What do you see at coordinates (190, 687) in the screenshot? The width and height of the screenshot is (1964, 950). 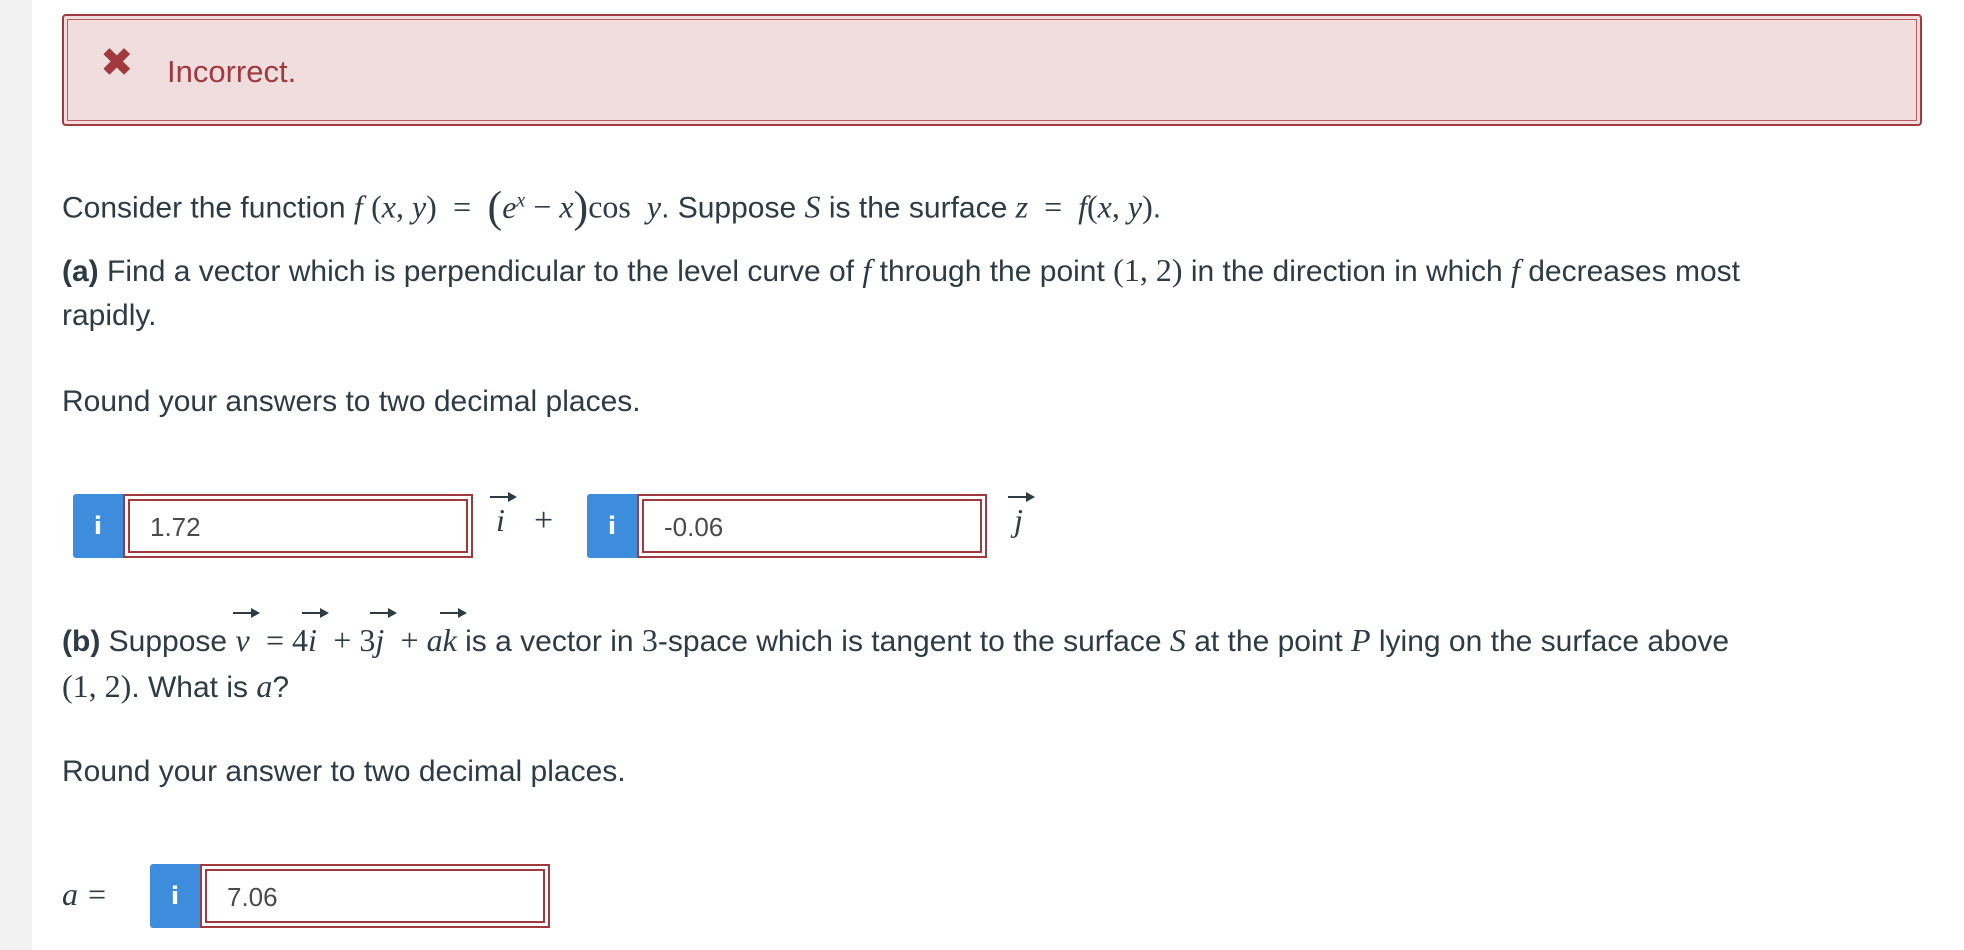 I see `part-b-text6: . What is` at bounding box center [190, 687].